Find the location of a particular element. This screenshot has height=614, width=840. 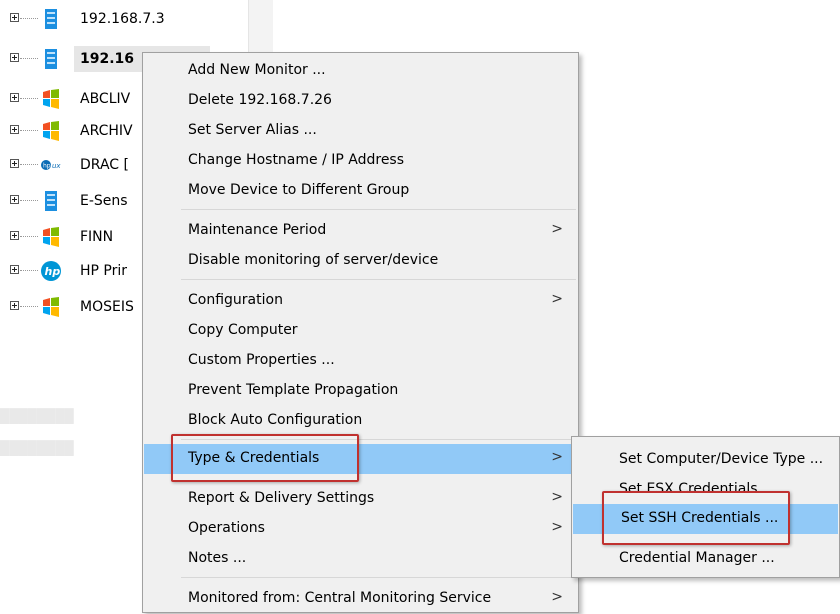

menu-item-block-auto-configuration: Block Auto Configuration is located at coordinates (360, 421).